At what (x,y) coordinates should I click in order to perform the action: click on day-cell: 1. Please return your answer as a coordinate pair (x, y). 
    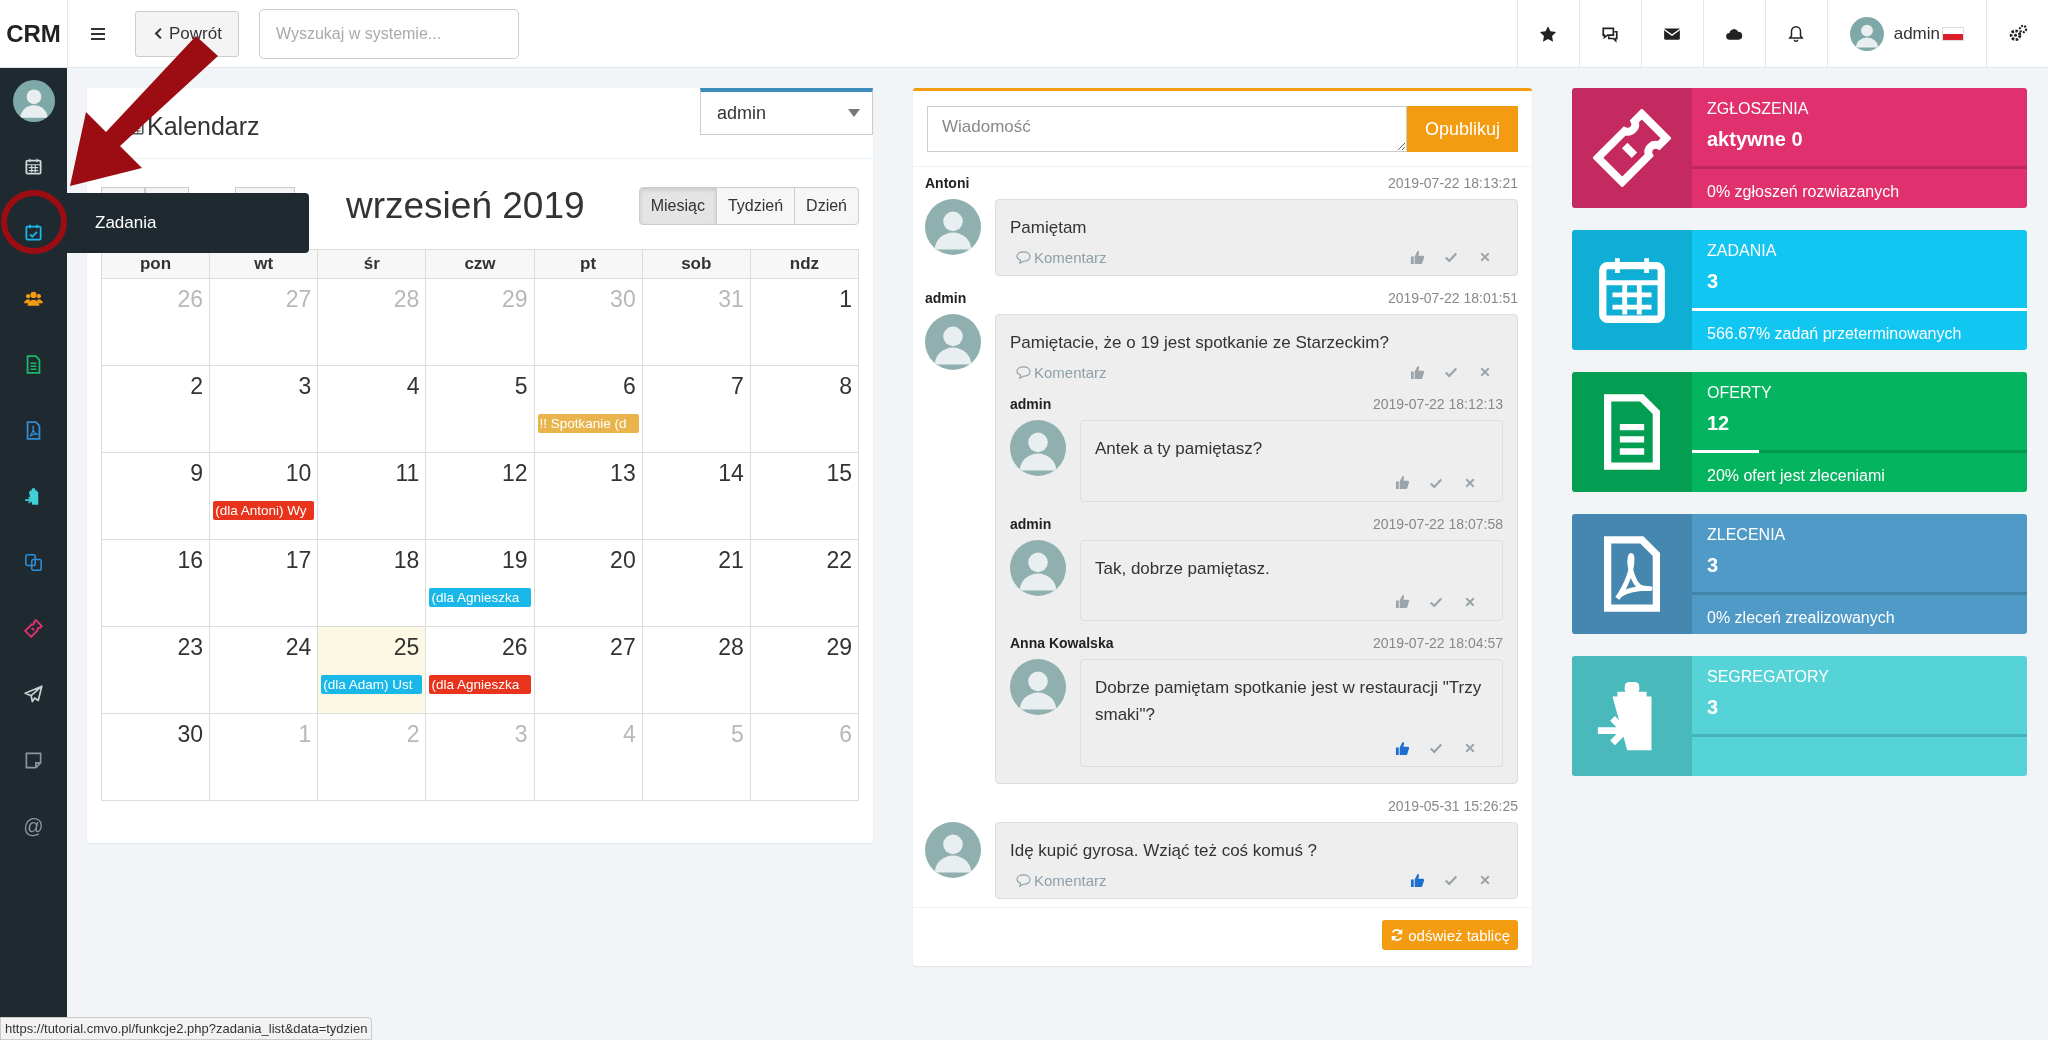
    Looking at the image, I should click on (804, 322).